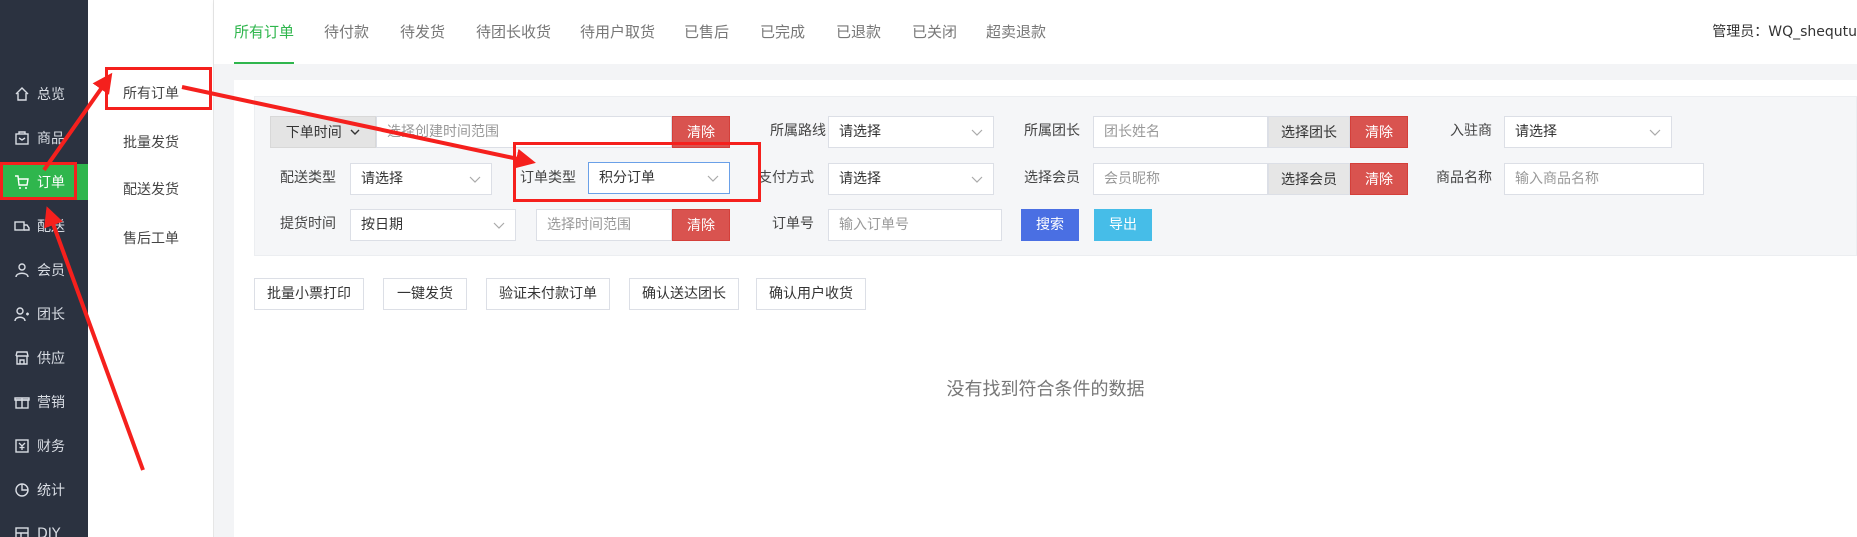 The width and height of the screenshot is (1857, 537). I want to click on sidebar-item-statistics: 统计, so click(44, 490).